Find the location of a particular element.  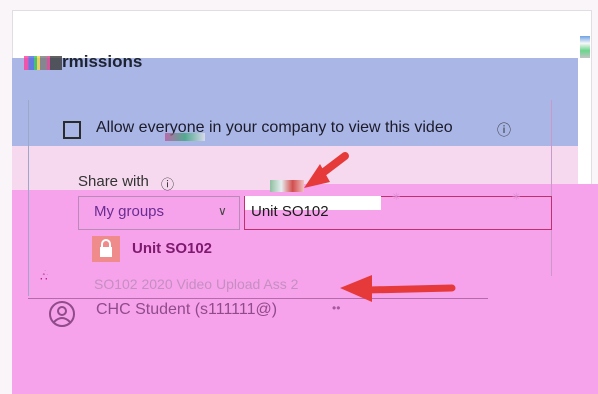

arrow-to-search is located at coordinates (326, 170).